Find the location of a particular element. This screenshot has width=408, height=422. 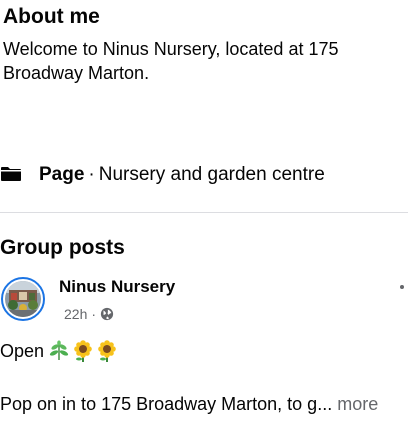

see-more-link: more is located at coordinates (357, 404).